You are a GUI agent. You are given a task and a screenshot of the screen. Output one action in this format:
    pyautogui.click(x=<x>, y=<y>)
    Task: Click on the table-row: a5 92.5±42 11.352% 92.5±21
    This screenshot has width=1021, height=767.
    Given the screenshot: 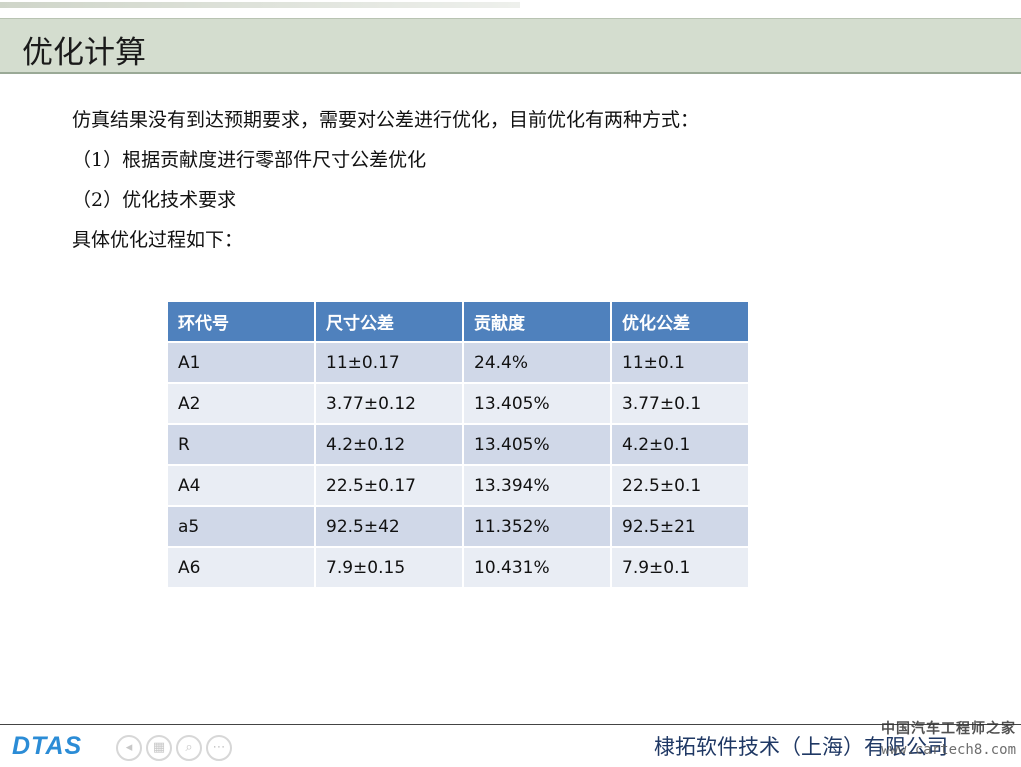 What is the action you would take?
    pyautogui.click(x=458, y=526)
    